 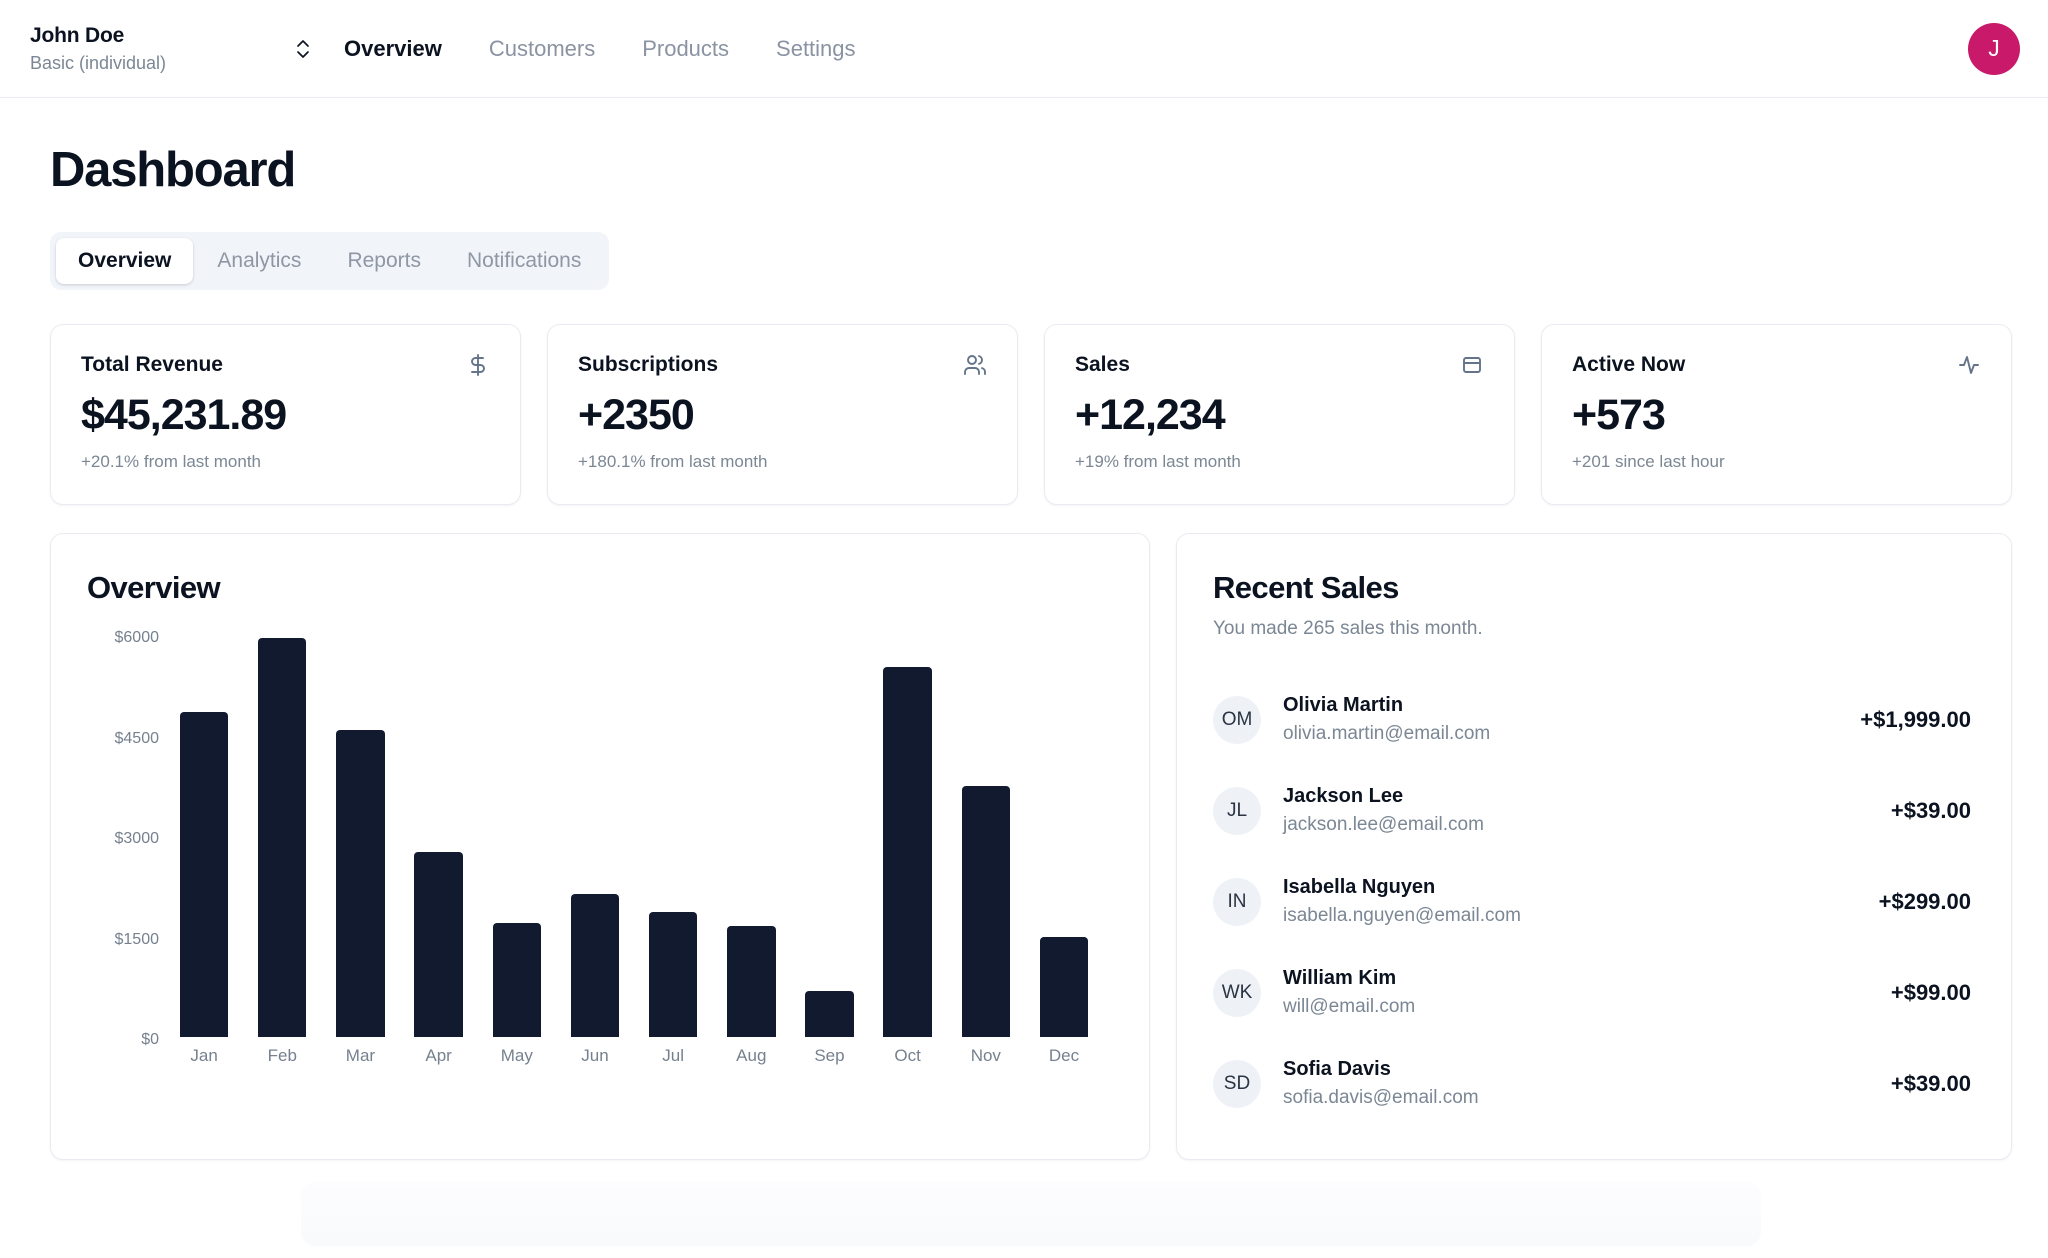 I want to click on chart-bar-column: Mar, so click(x=360, y=853).